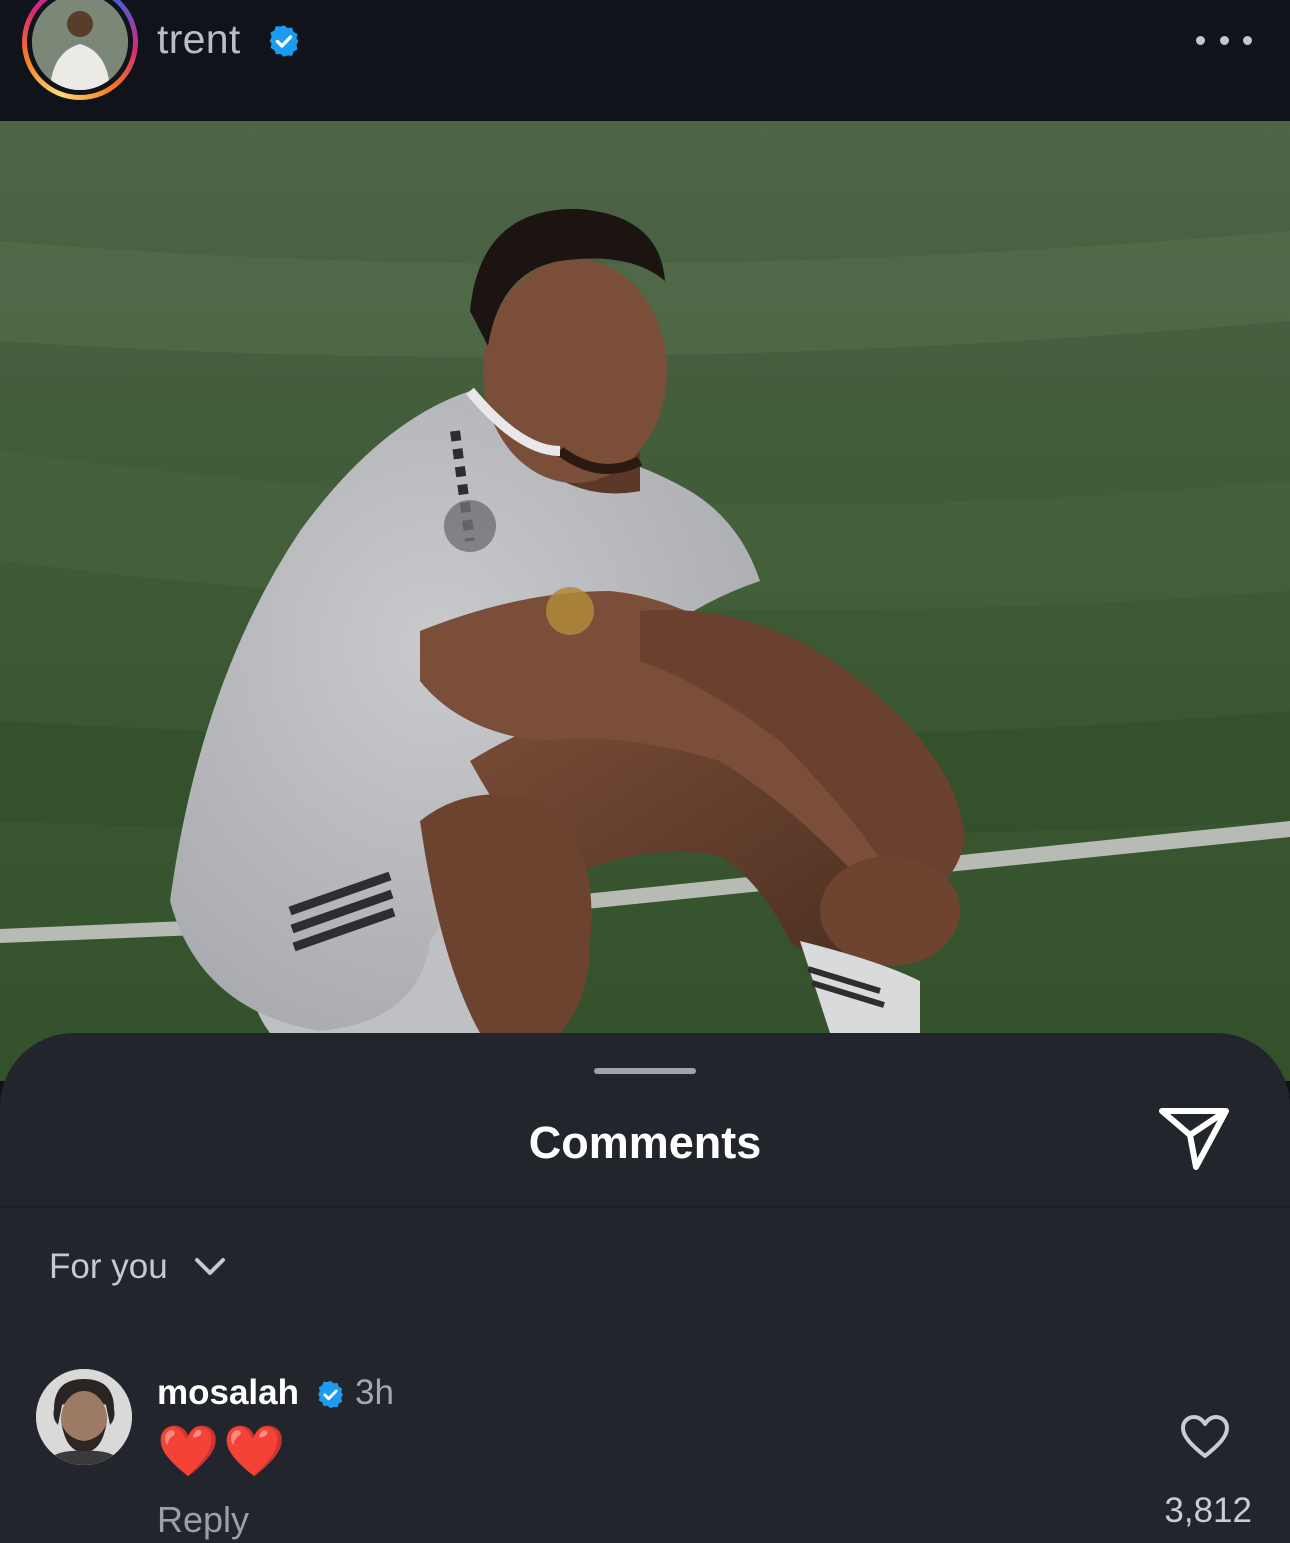  Describe the element at coordinates (84, 1417) in the screenshot. I see `comment-avatar` at that location.